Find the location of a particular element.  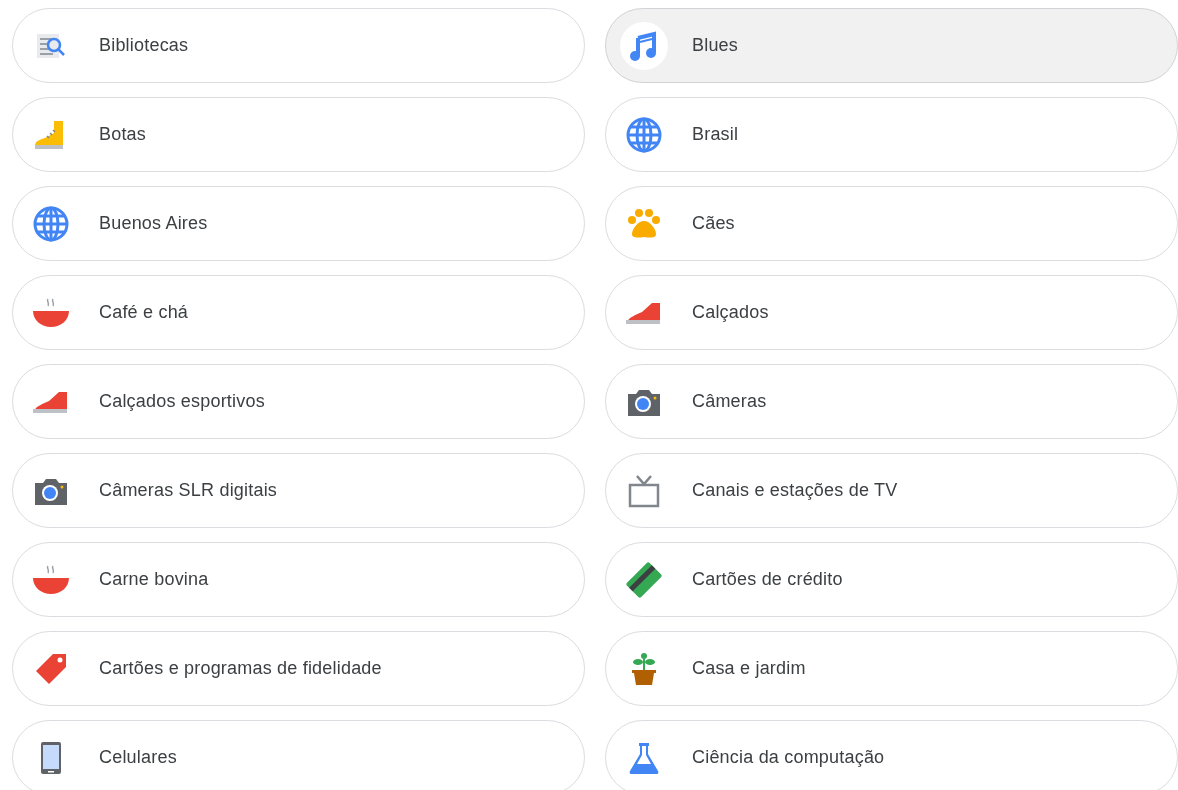

category-label: Carne bovina is located at coordinates (154, 579).